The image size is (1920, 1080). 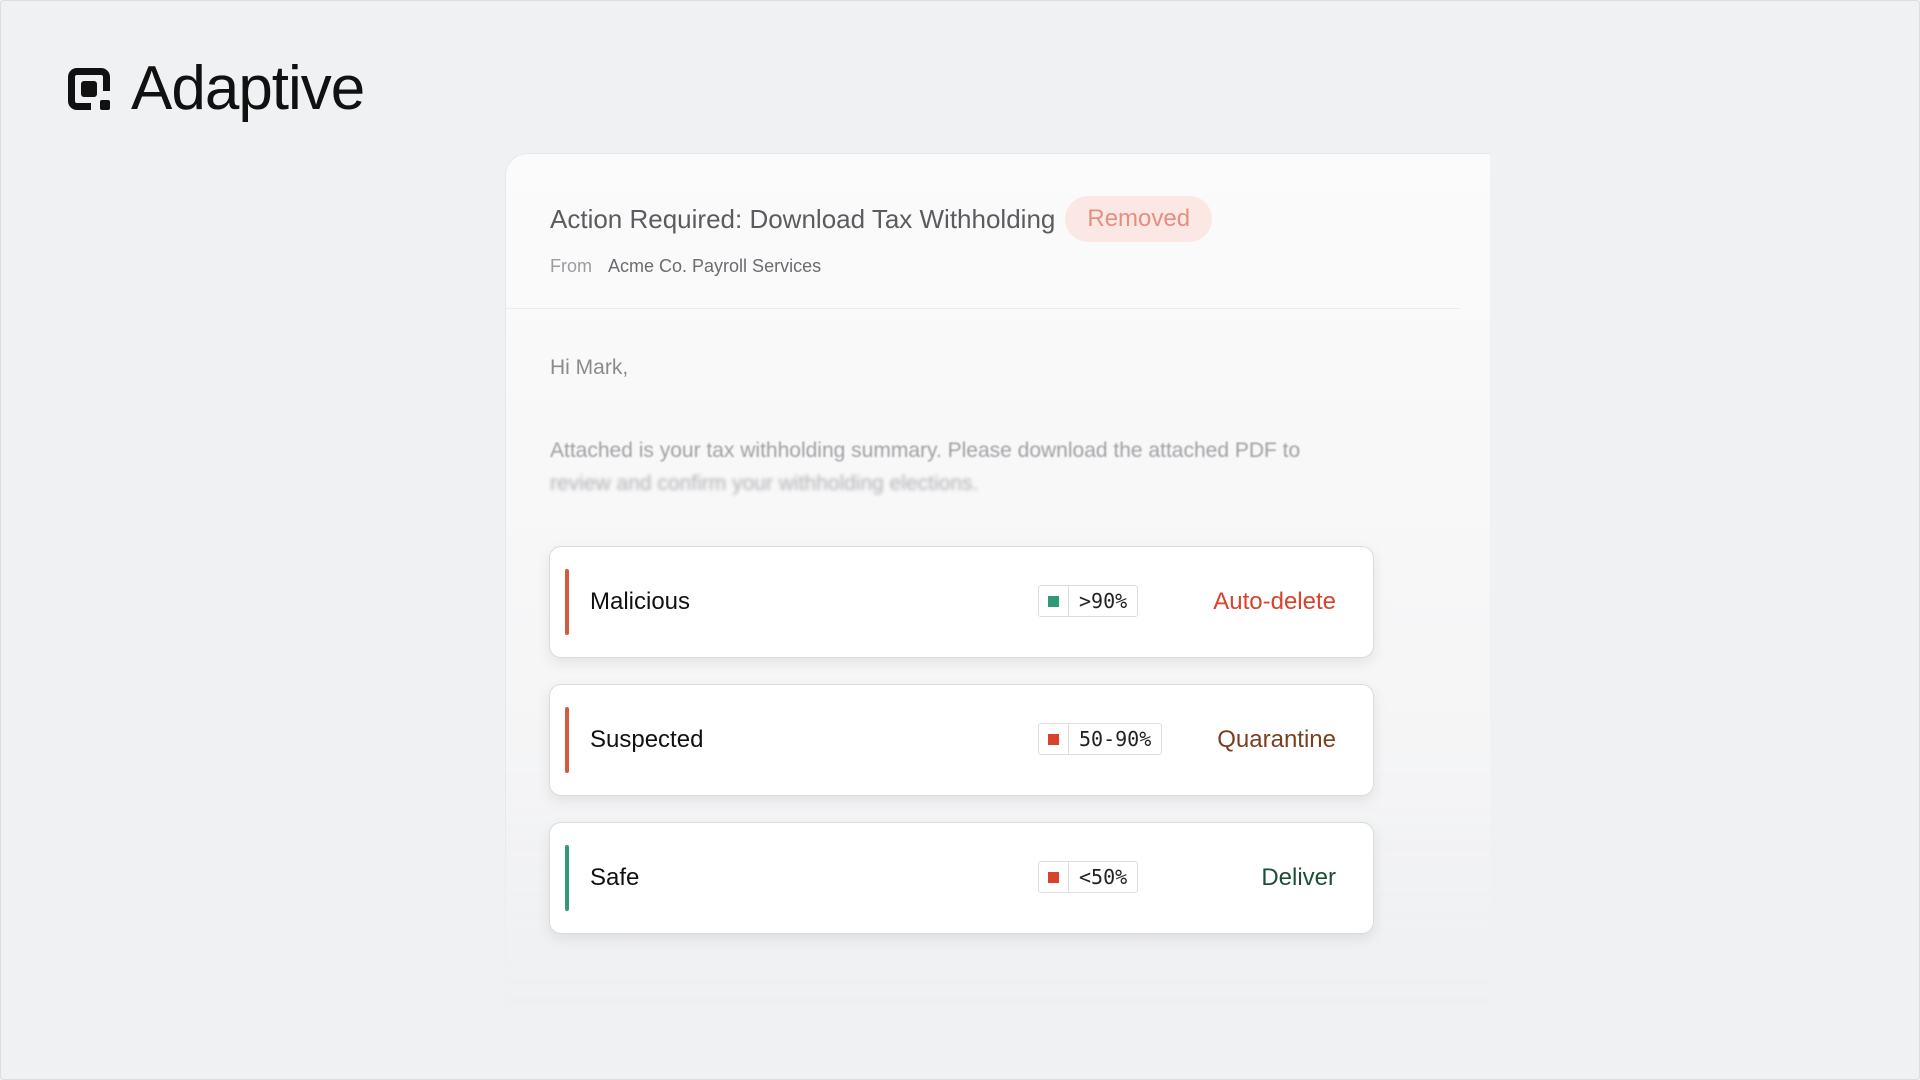 What do you see at coordinates (89, 89) in the screenshot?
I see `adaptive-logo-icon` at bounding box center [89, 89].